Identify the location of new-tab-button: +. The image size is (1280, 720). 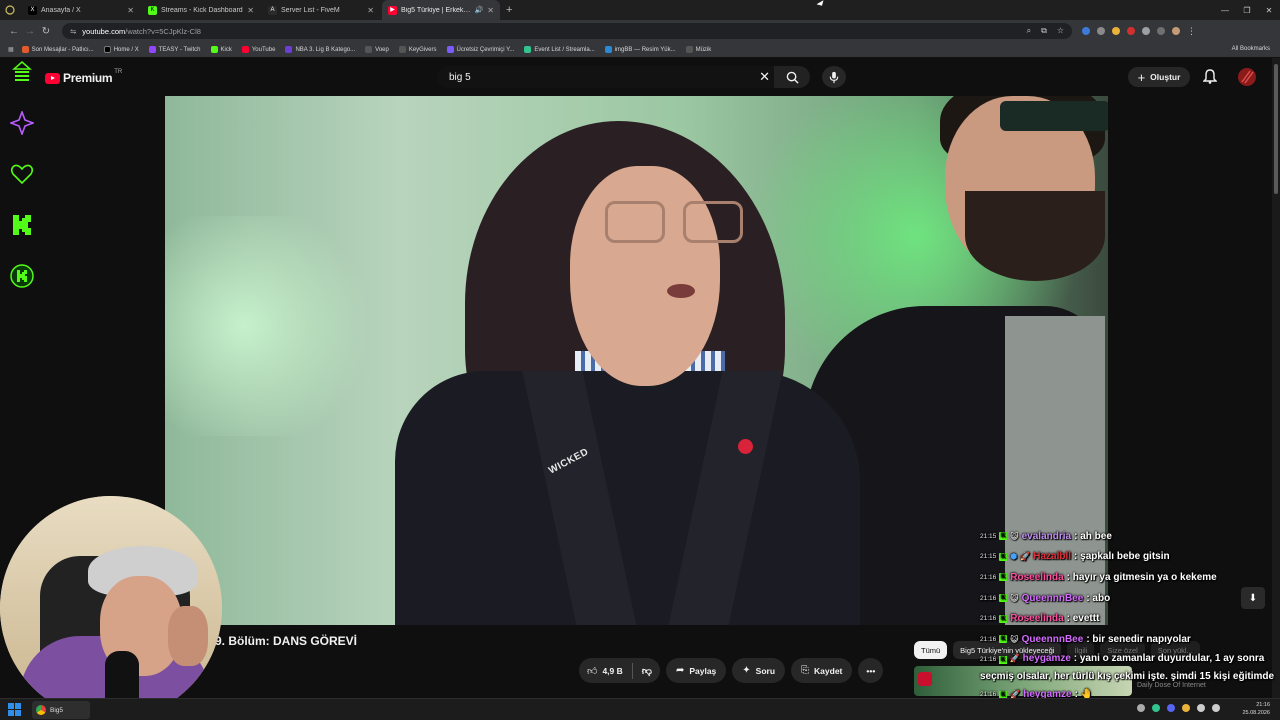
(509, 10).